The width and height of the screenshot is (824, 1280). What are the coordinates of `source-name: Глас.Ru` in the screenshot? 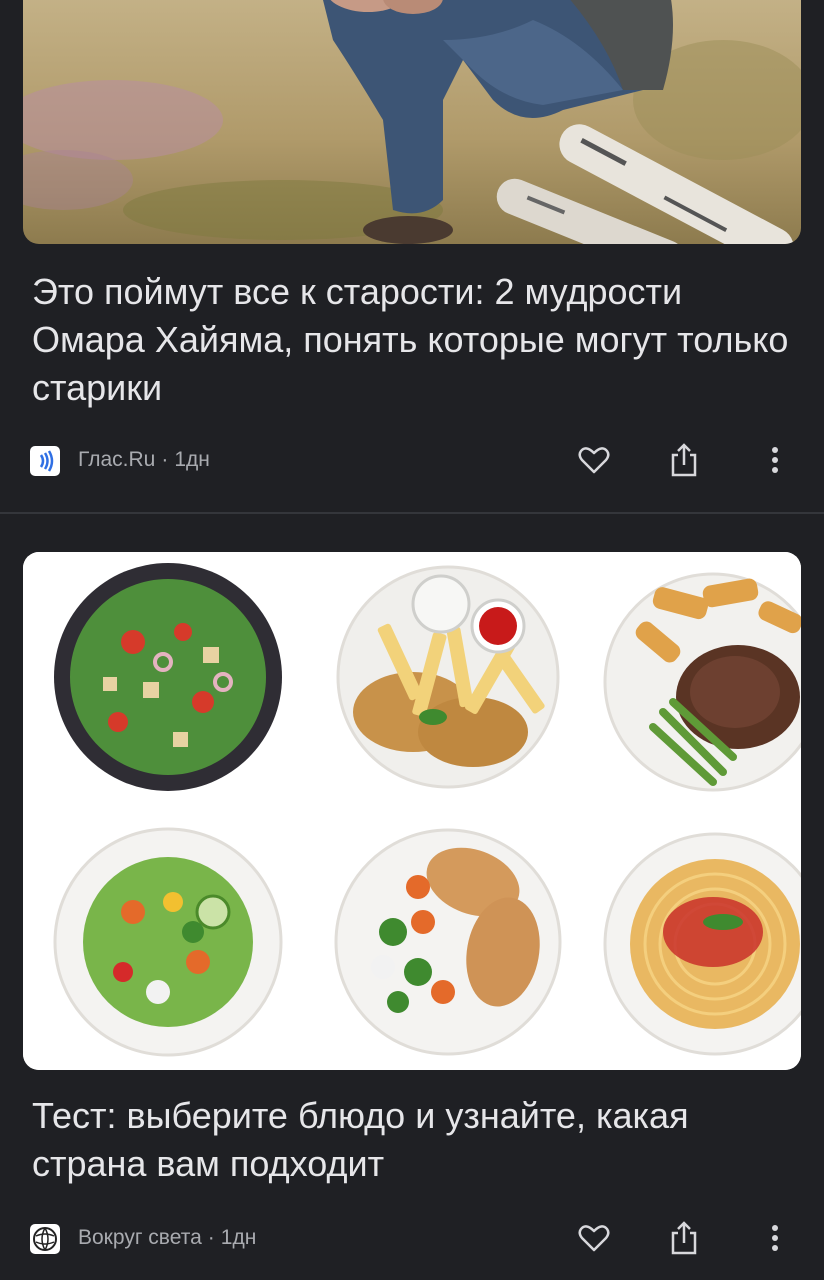 It's located at (116, 459).